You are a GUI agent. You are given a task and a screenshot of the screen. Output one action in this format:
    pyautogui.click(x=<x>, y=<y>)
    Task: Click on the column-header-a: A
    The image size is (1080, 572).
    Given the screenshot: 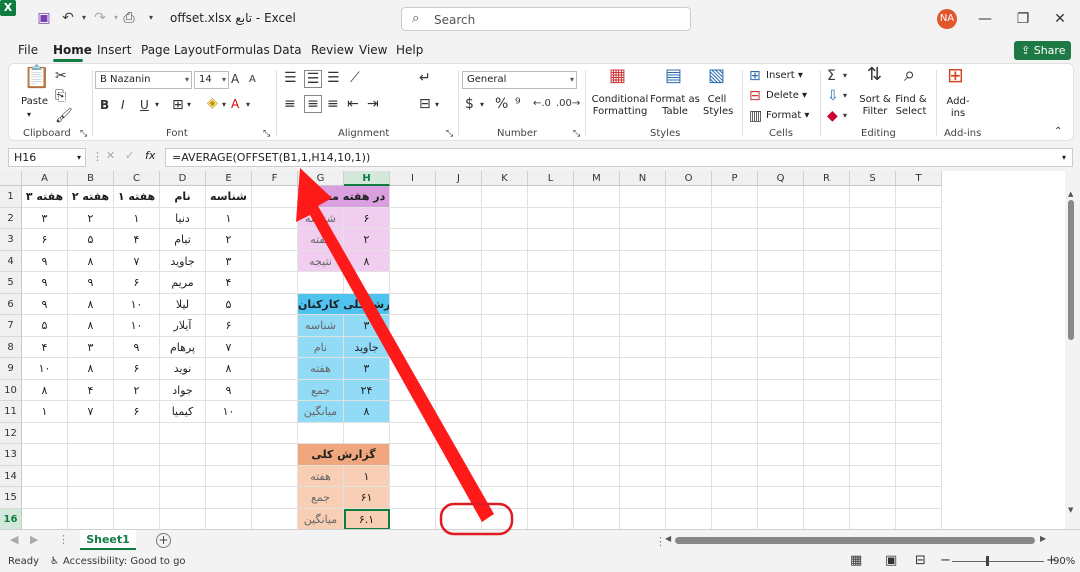 What is the action you would take?
    pyautogui.click(x=45, y=178)
    